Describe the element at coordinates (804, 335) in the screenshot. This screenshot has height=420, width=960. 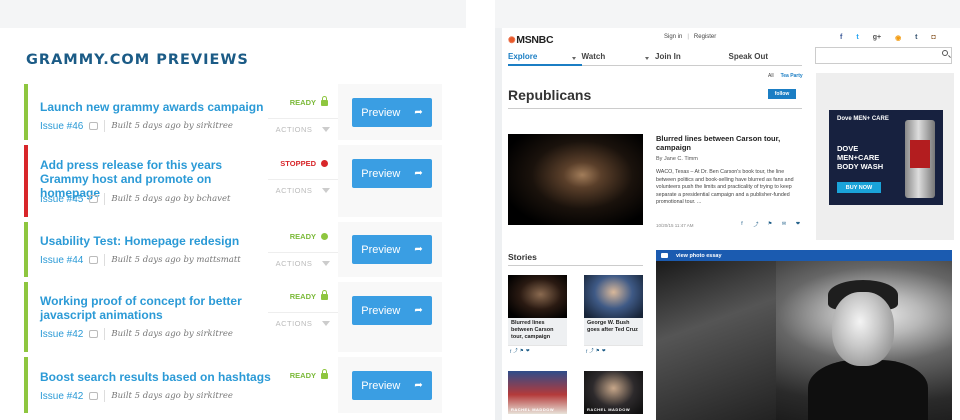
I see `photo-essay: view photo essay` at that location.